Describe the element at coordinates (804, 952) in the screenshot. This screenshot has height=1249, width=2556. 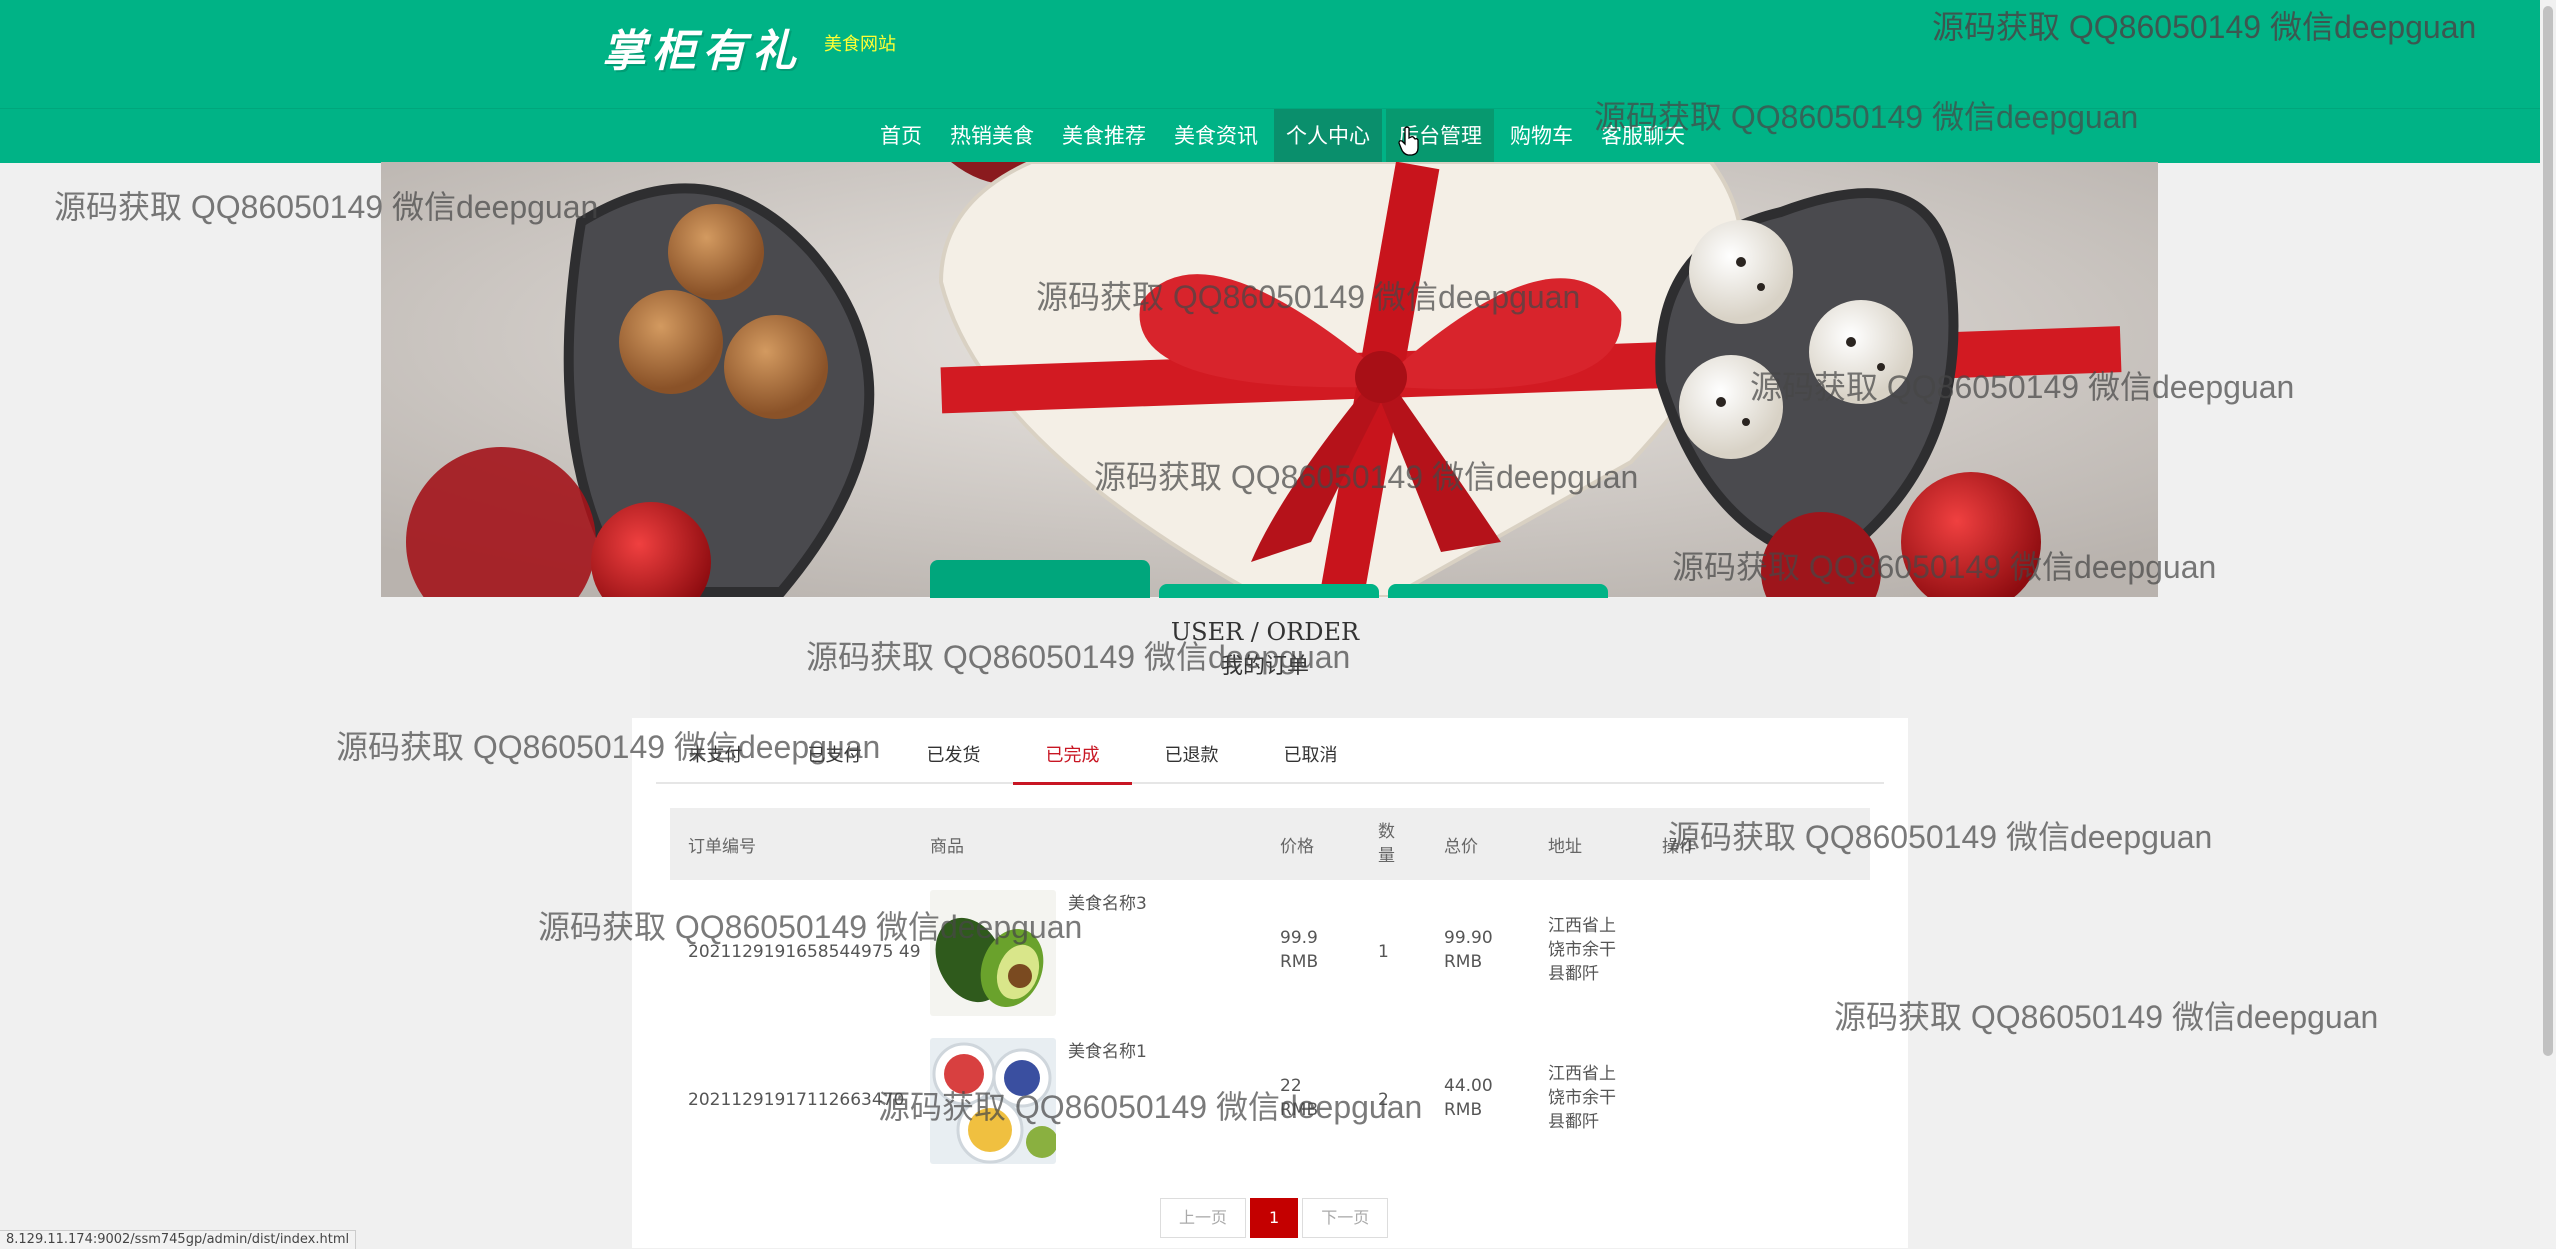
I see `order-number: 2021129191658544975 49` at that location.